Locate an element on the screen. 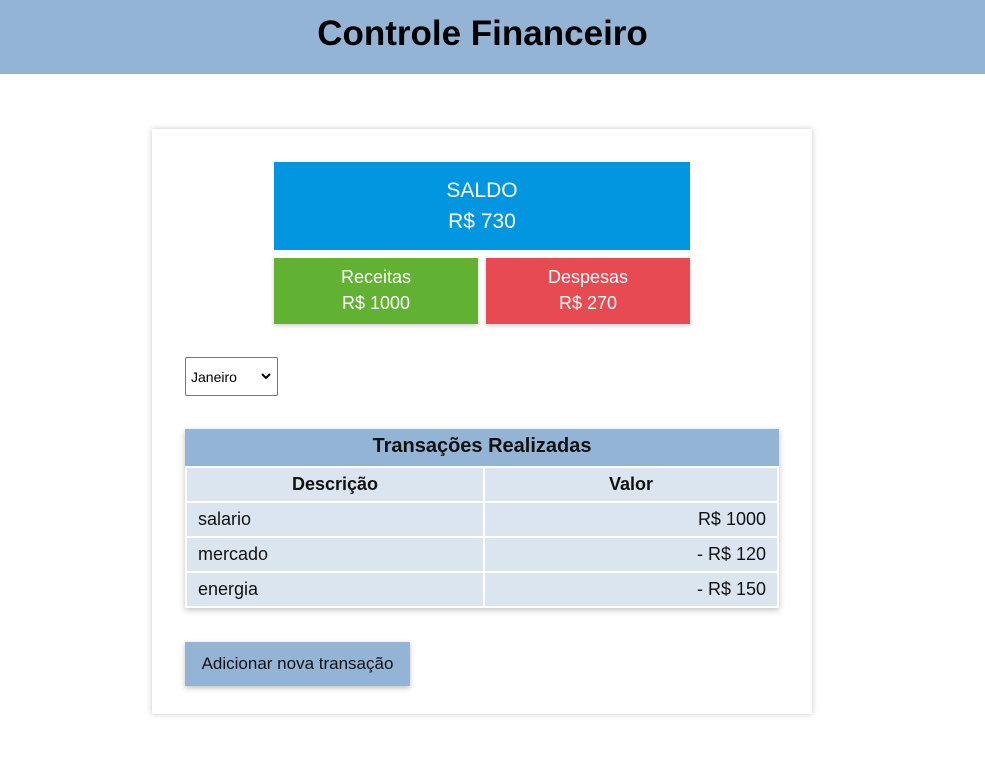 The width and height of the screenshot is (985, 764). saldo-box: SALDO R$ 730 is located at coordinates (482, 206).